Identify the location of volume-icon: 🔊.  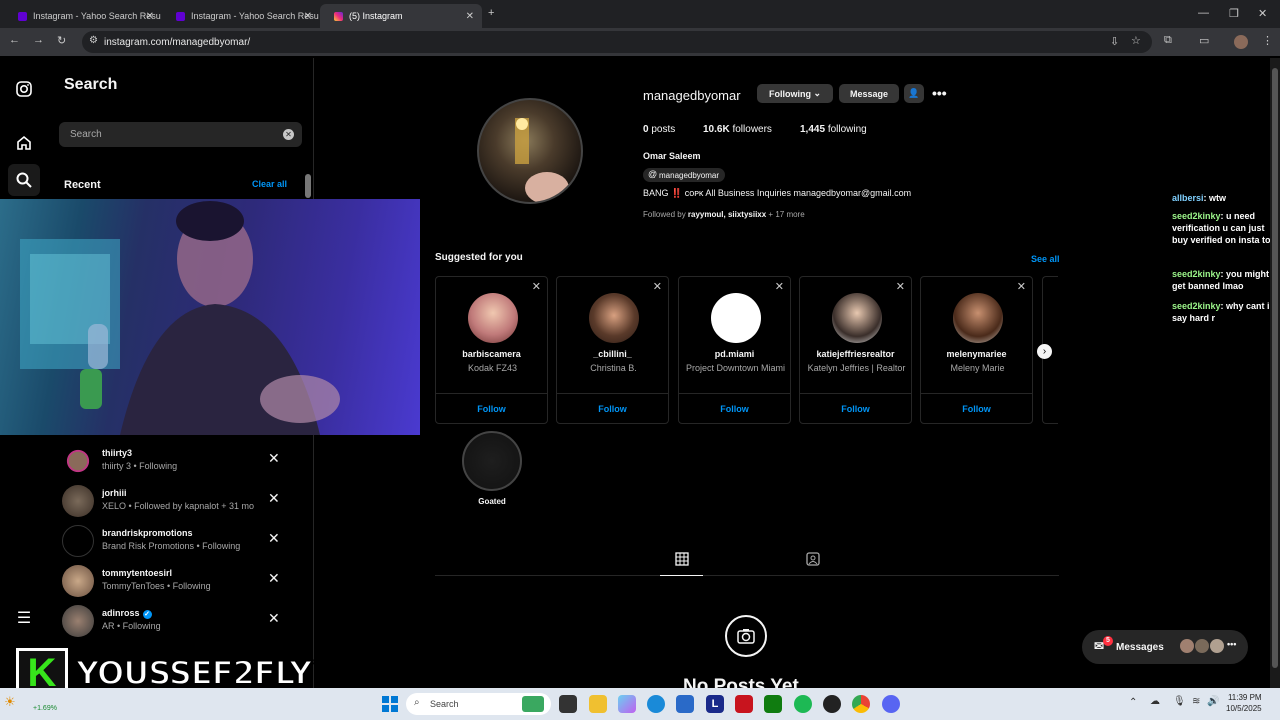
(1213, 701).